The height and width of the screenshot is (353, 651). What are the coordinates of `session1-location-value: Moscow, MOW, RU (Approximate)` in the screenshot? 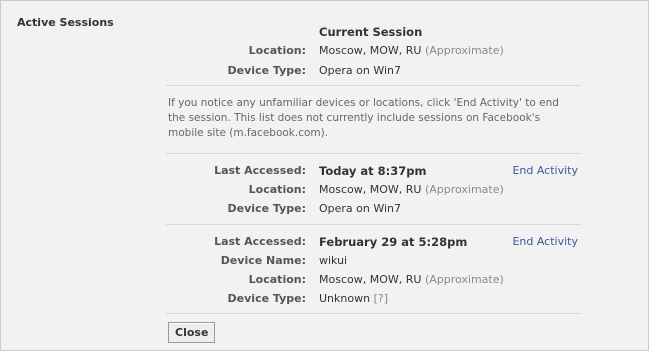 It's located at (411, 189).